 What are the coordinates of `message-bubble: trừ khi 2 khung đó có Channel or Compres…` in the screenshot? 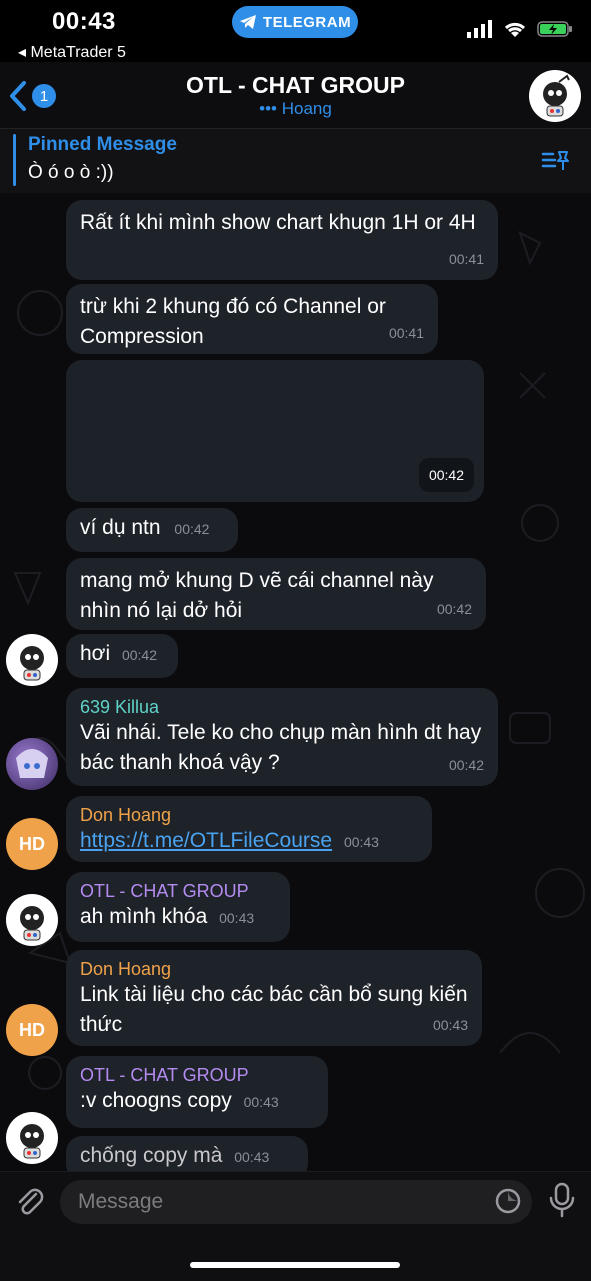 It's located at (252, 319).